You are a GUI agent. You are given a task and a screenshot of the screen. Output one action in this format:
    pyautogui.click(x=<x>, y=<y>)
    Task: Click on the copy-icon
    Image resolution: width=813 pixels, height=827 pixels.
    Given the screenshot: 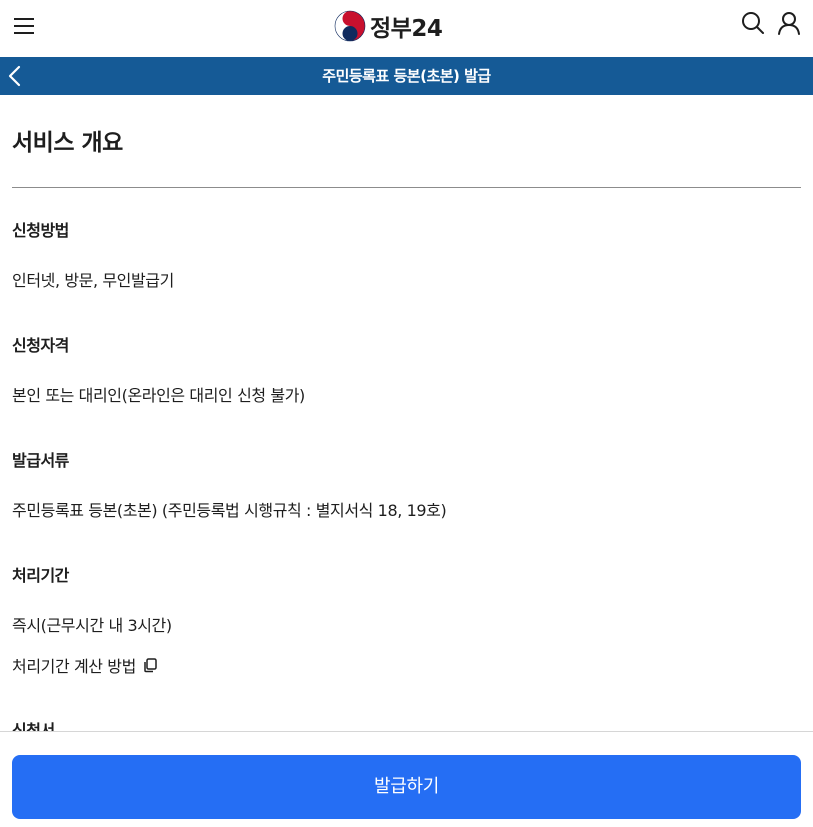 What is the action you would take?
    pyautogui.click(x=150, y=665)
    